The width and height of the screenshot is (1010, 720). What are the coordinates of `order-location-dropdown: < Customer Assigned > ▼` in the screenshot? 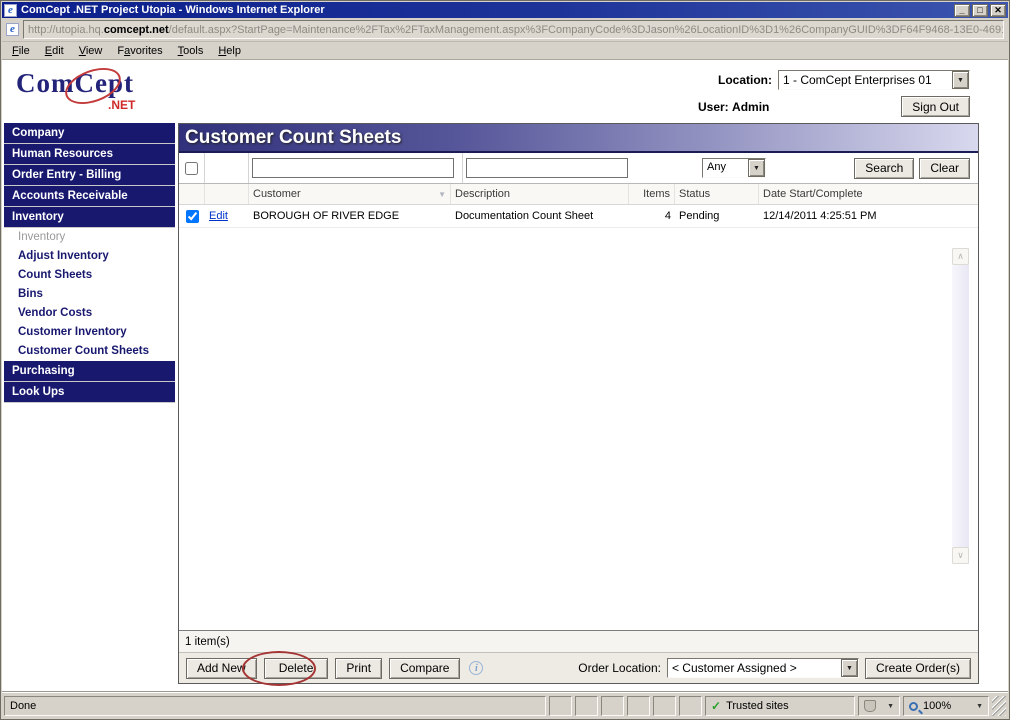 It's located at (762, 668).